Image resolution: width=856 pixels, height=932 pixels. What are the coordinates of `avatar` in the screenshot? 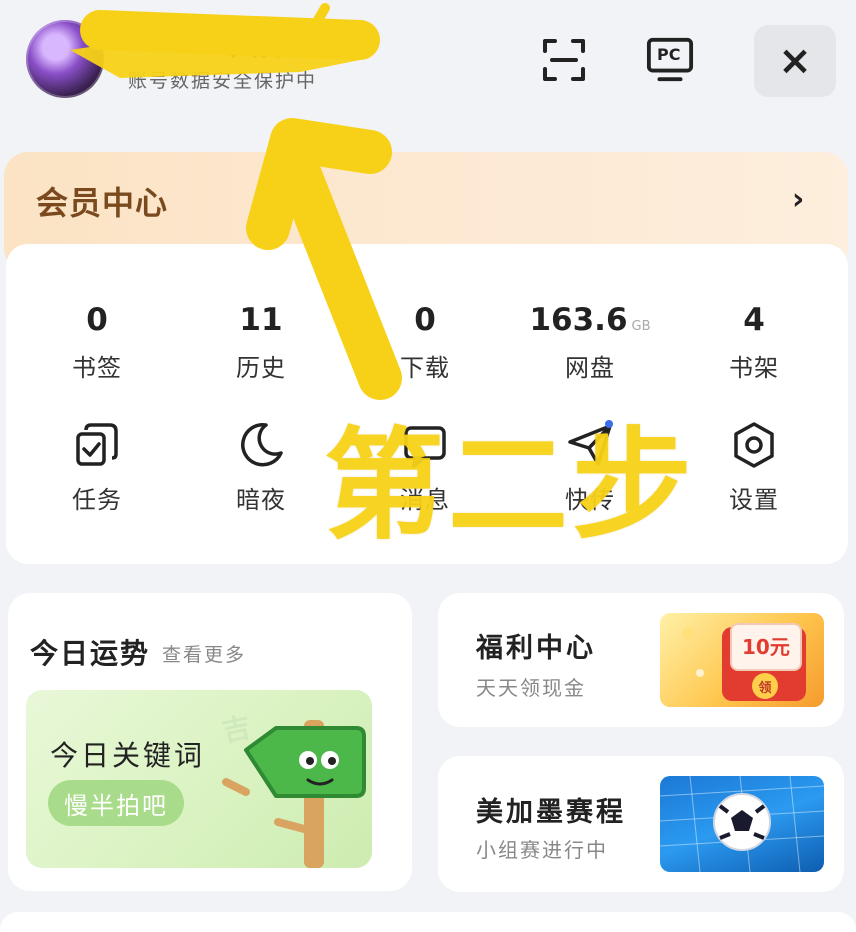 It's located at (65, 59).